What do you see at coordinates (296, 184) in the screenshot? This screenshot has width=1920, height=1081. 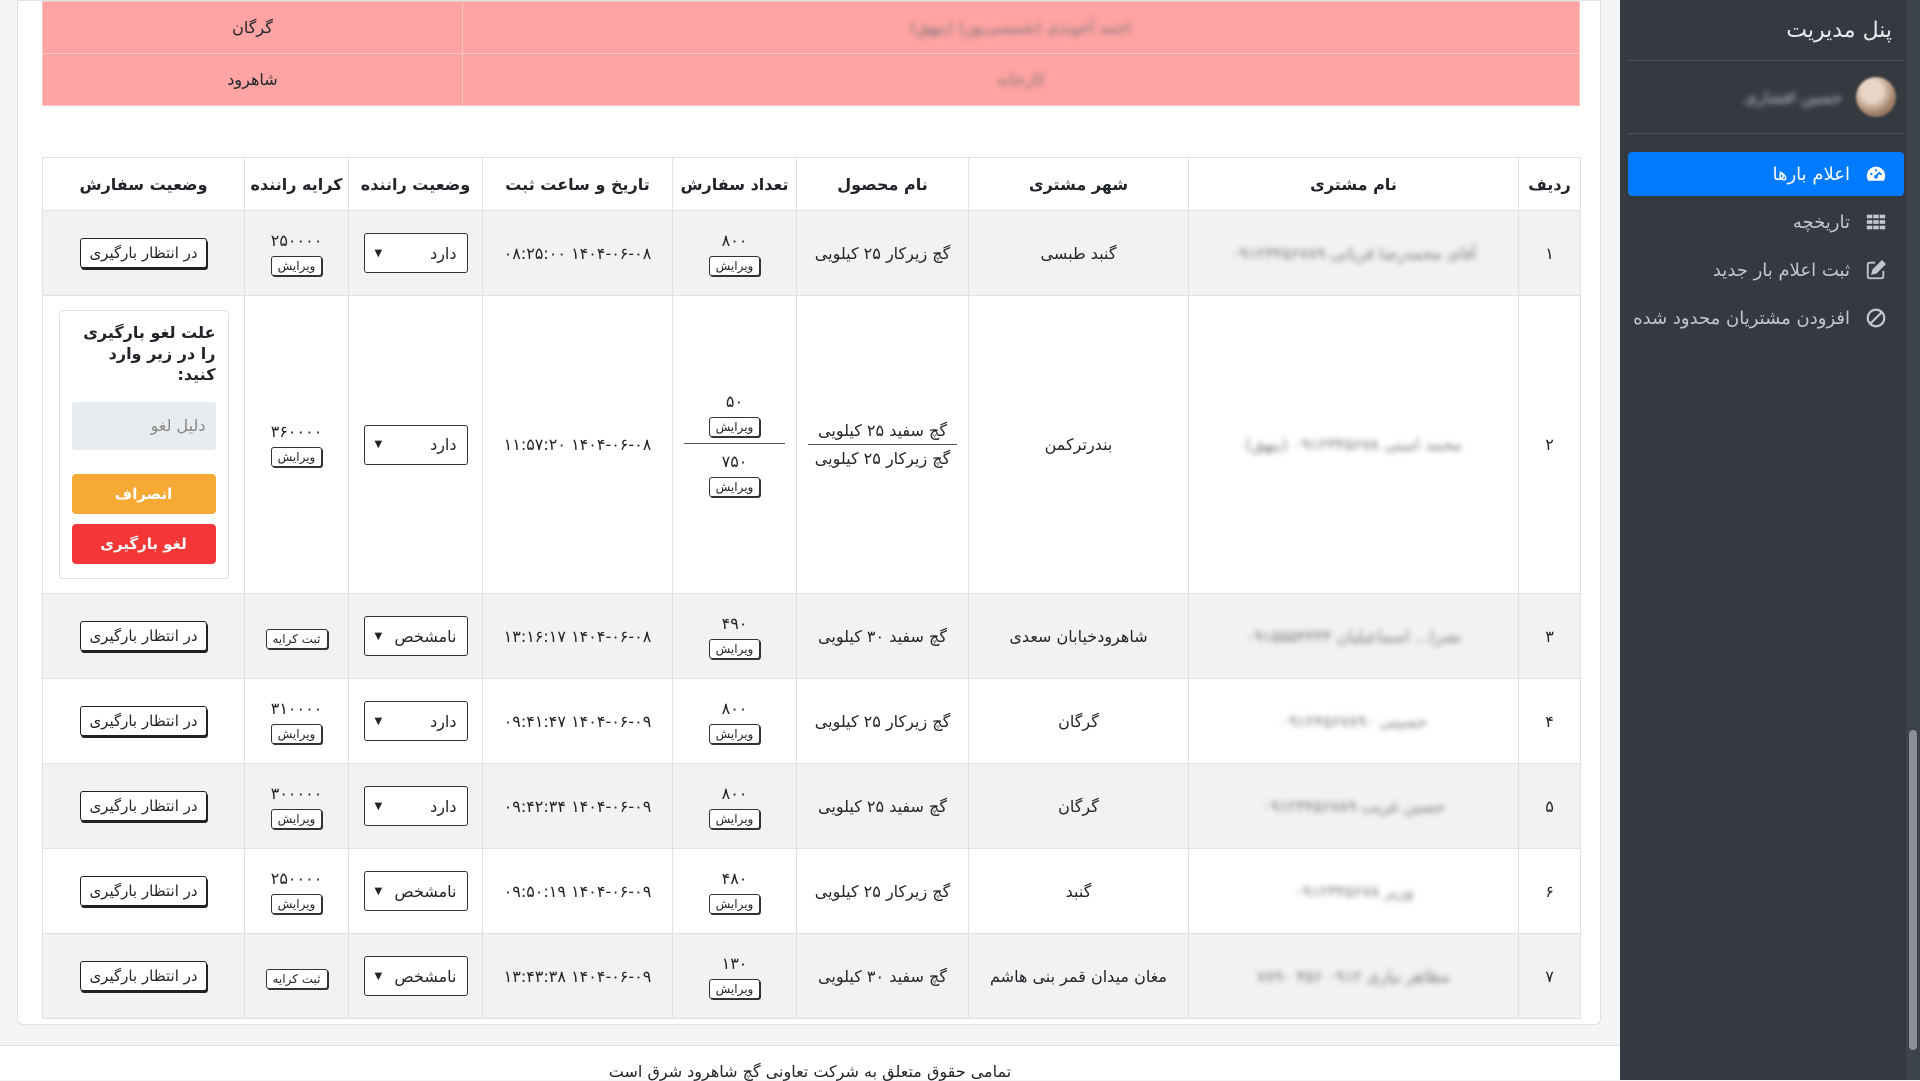 I see `header-driver-fare: کرایه راننده` at bounding box center [296, 184].